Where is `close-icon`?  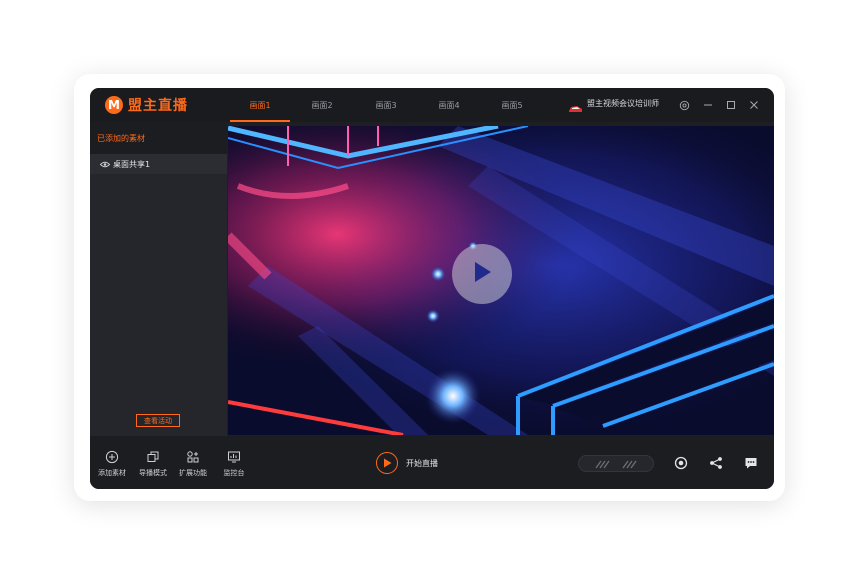 close-icon is located at coordinates (754, 105).